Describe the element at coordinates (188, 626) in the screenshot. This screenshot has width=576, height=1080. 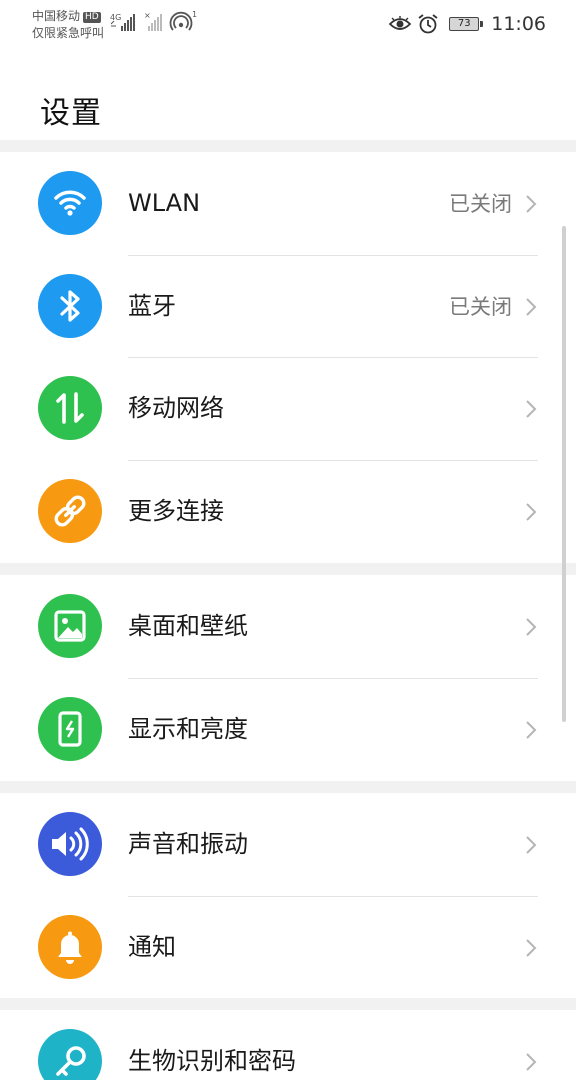
I see `setting-label: 桌面和壁纸` at that location.